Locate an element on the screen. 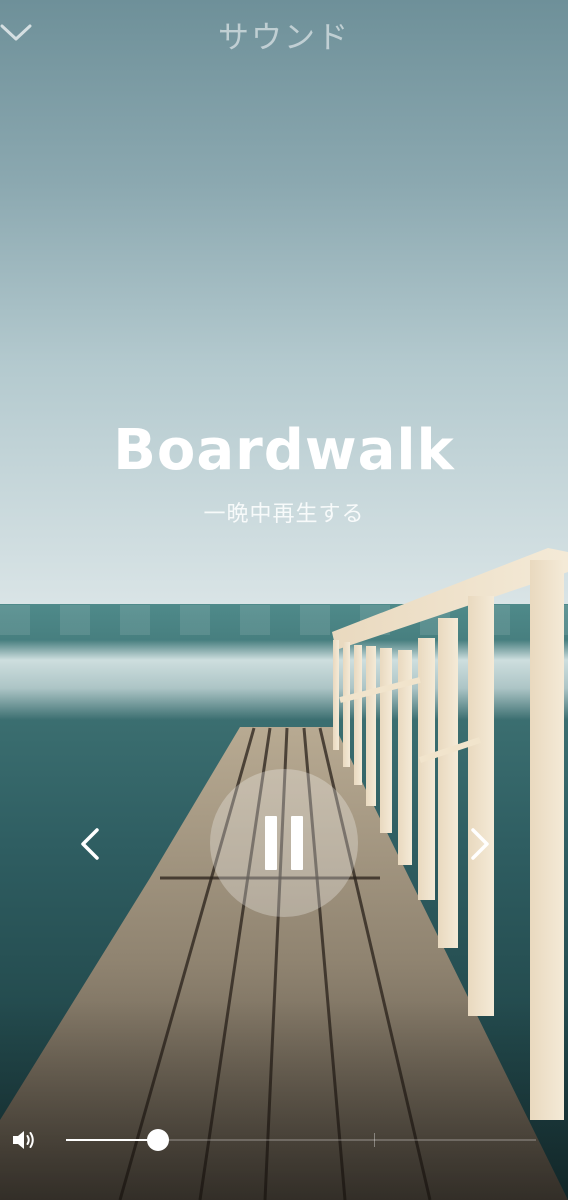 Image resolution: width=568 pixels, height=1200 pixels. track-title: Boardwalk is located at coordinates (284, 450).